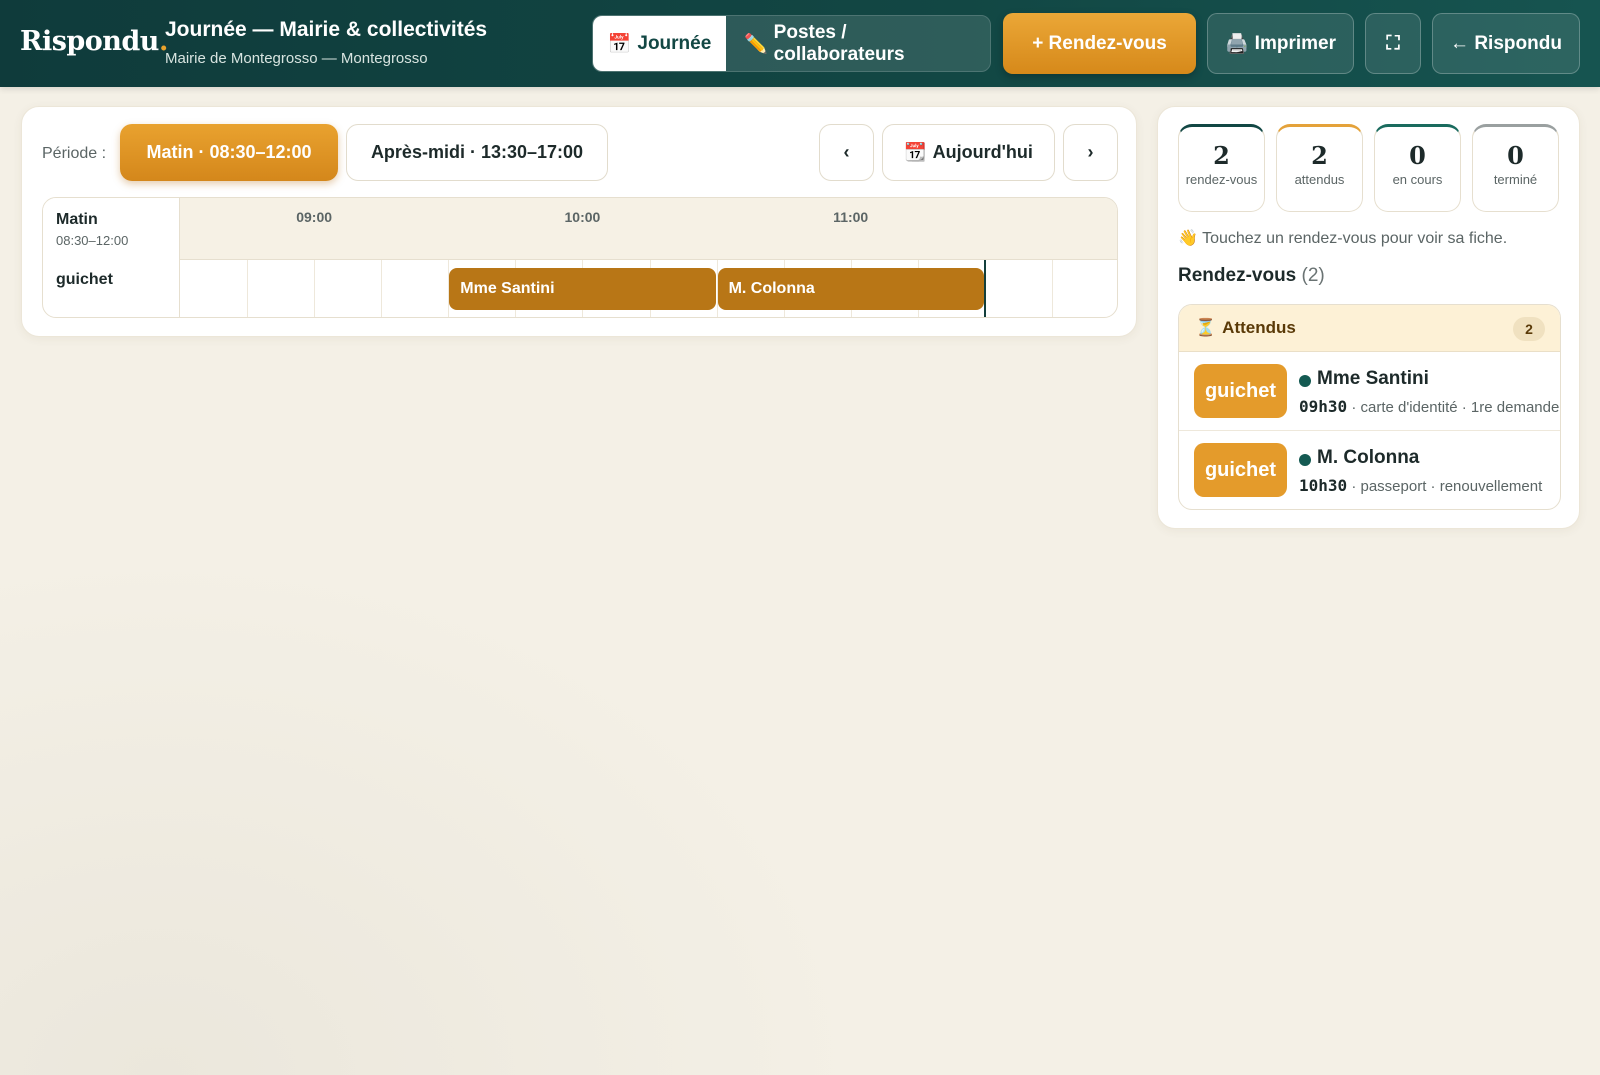 The width and height of the screenshot is (1600, 1075). Describe the element at coordinates (1429, 406) in the screenshot. I see `appointment-meta: 09h30 · carte d'identité · 1re demande` at that location.